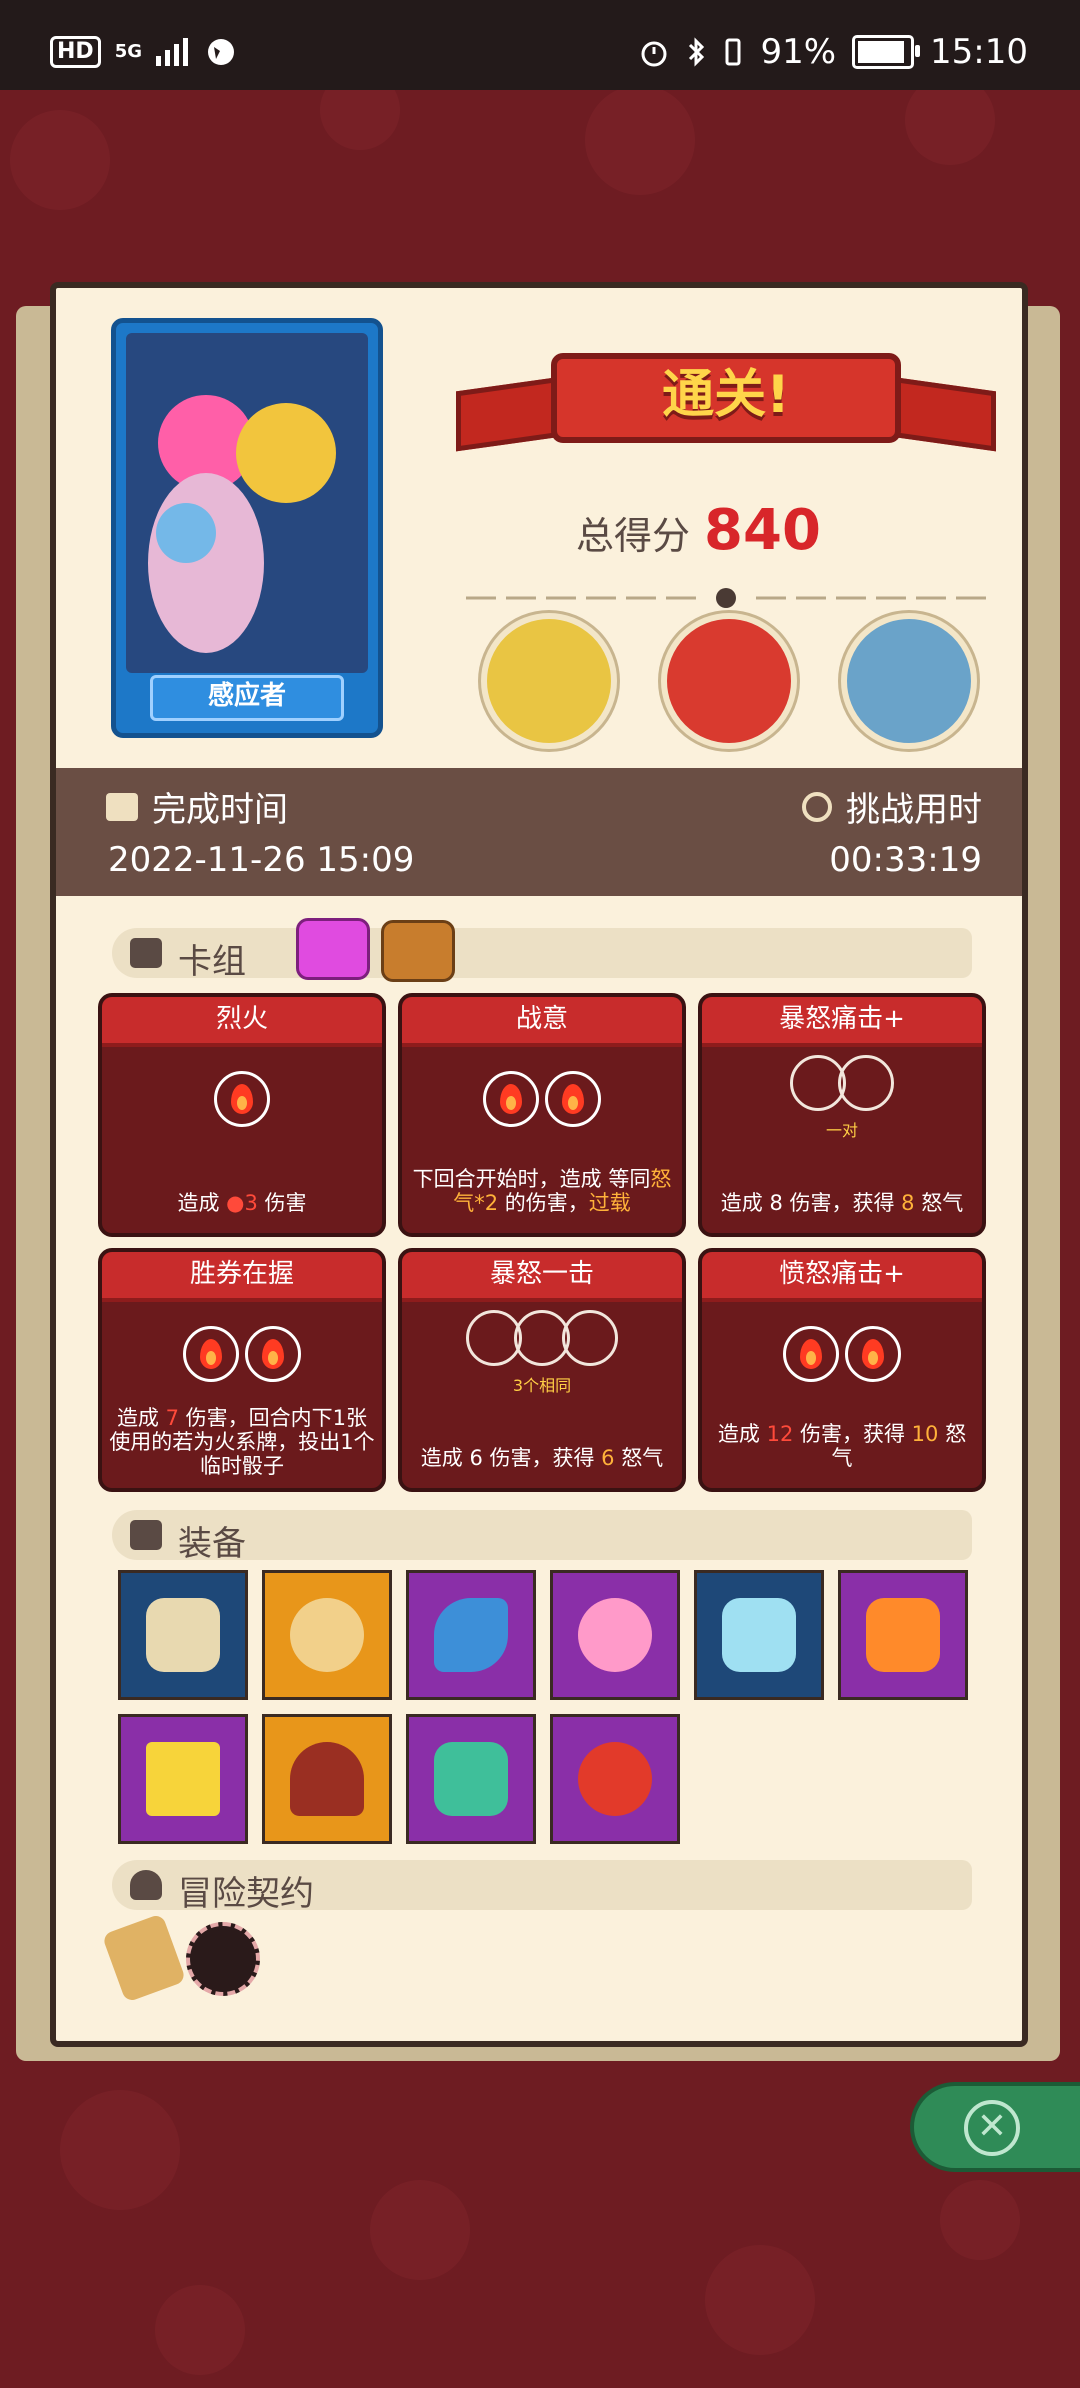 The height and width of the screenshot is (2388, 1080). What do you see at coordinates (654, 54) in the screenshot?
I see `alarm-icon` at bounding box center [654, 54].